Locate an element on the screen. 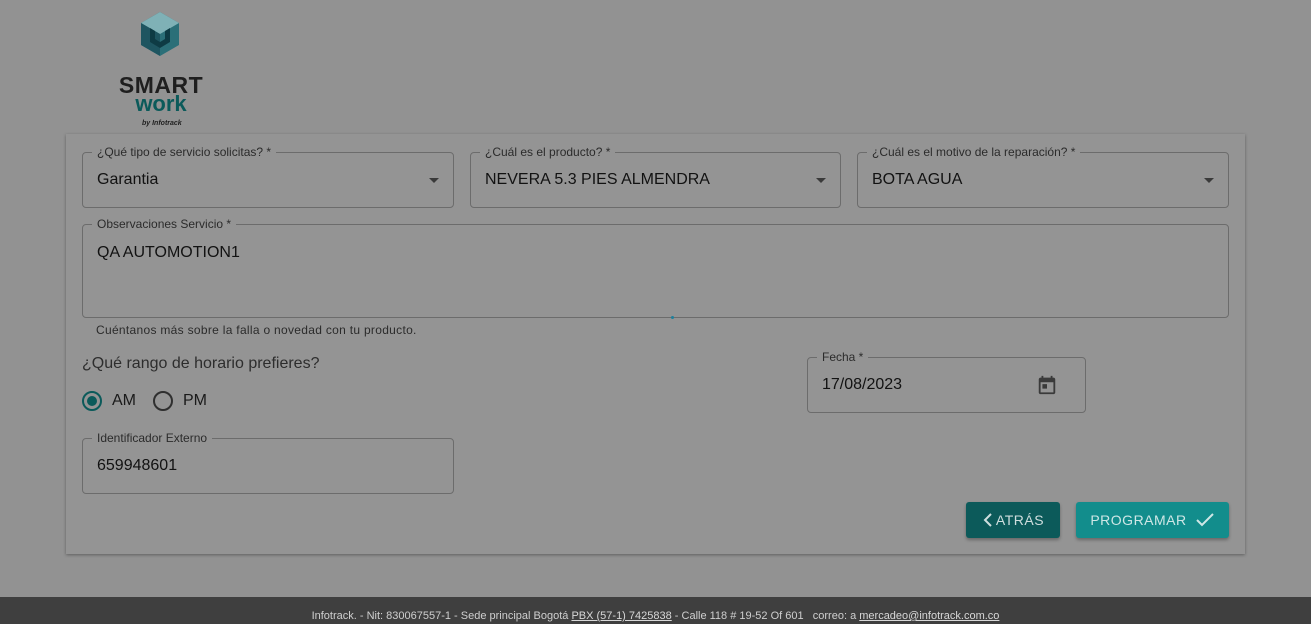 Image resolution: width=1311 pixels, height=624 pixels. back-button-label: ATRÁS is located at coordinates (1020, 520).